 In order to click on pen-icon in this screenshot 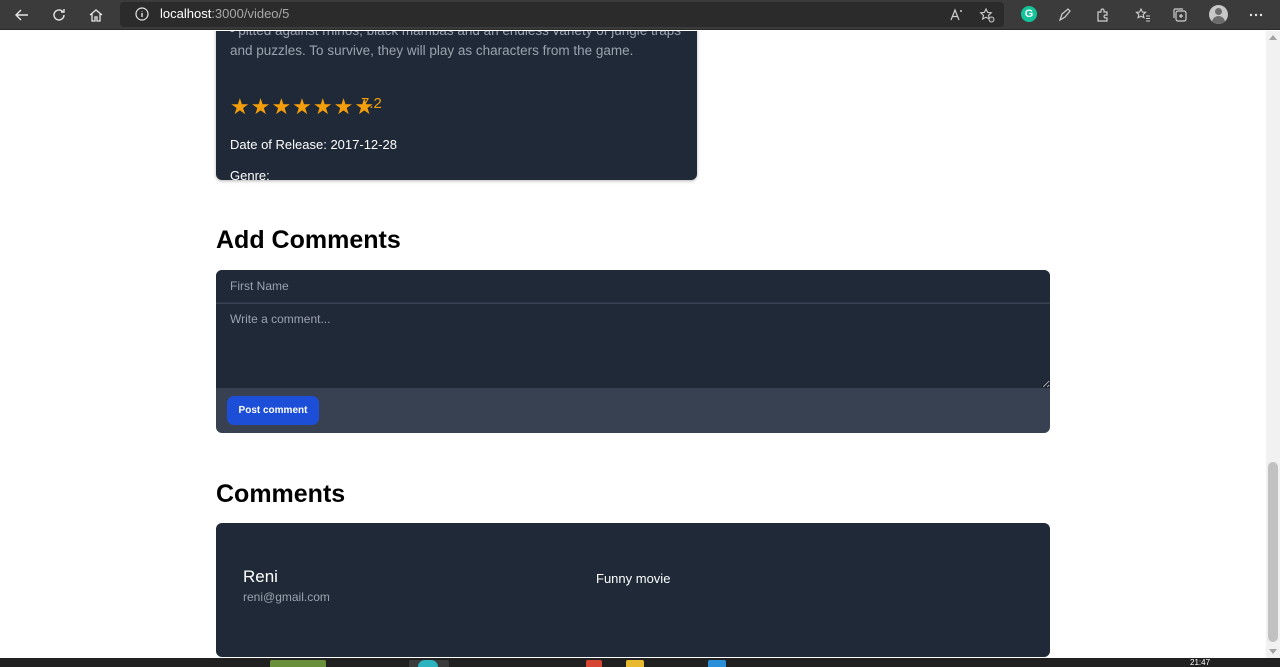, I will do `click(1064, 15)`.